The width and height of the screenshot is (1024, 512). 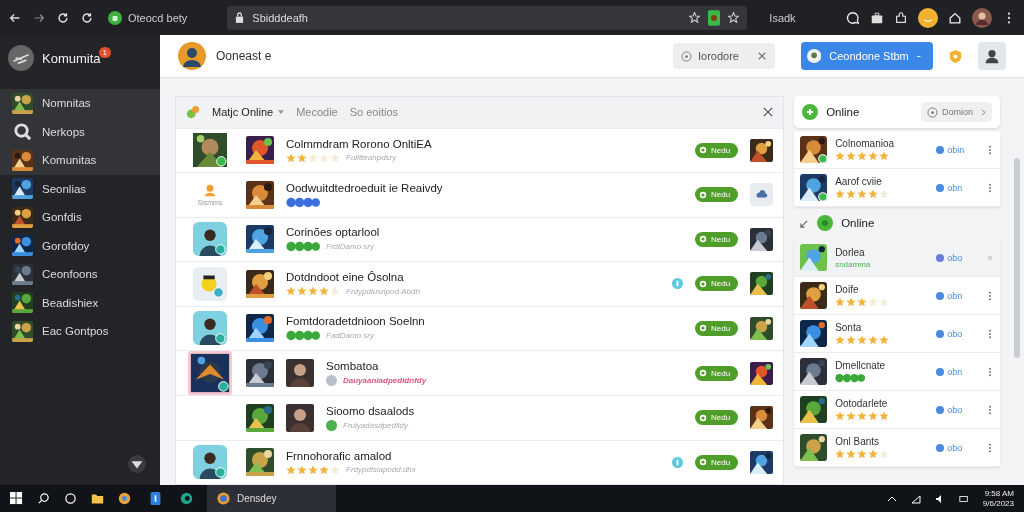 What do you see at coordinates (80, 245) in the screenshot?
I see `sidebar-item: Gorofdoy` at bounding box center [80, 245].